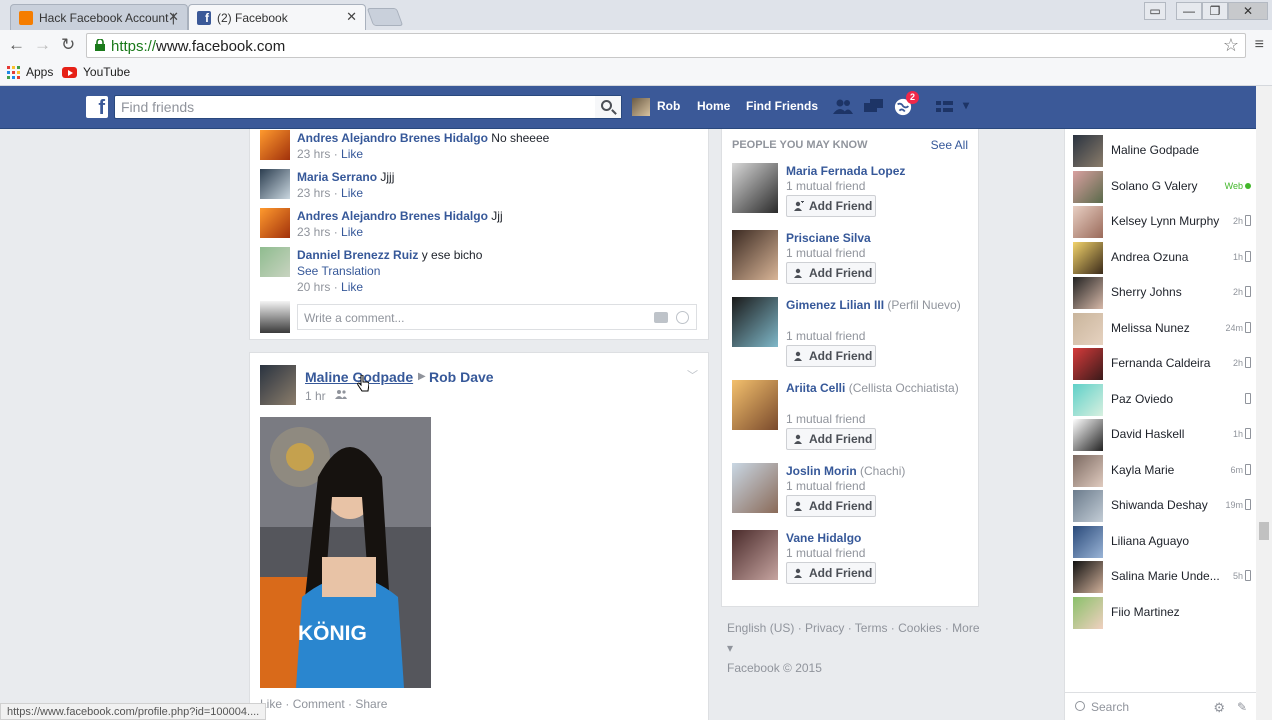  What do you see at coordinates (845, 171) in the screenshot?
I see `person-name: Maria Fernada Lopez` at bounding box center [845, 171].